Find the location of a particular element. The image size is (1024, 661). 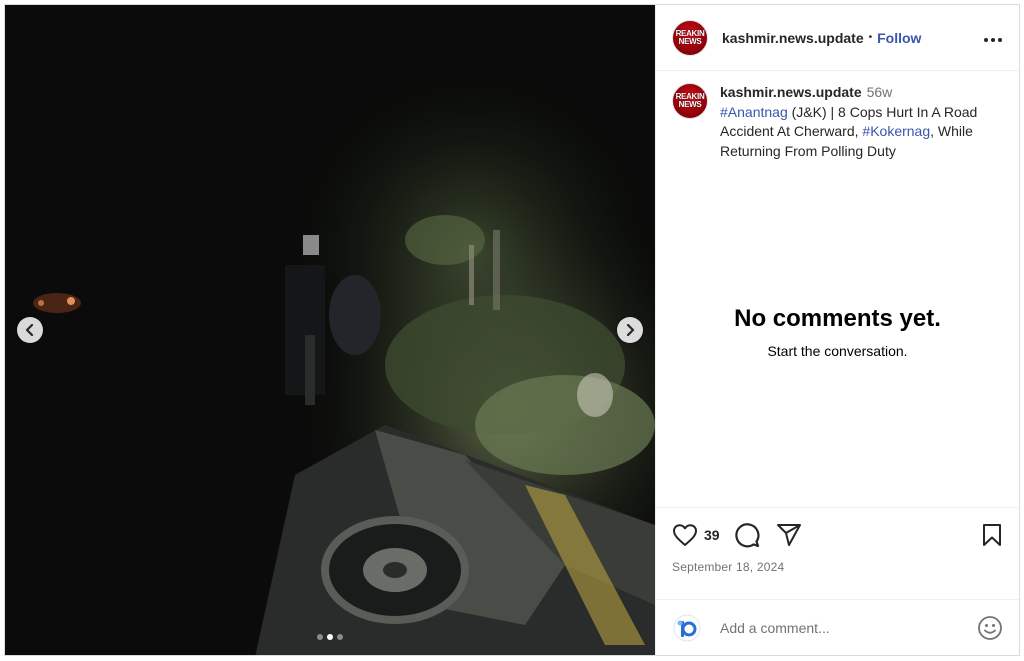

previous-slide-button is located at coordinates (30, 330).